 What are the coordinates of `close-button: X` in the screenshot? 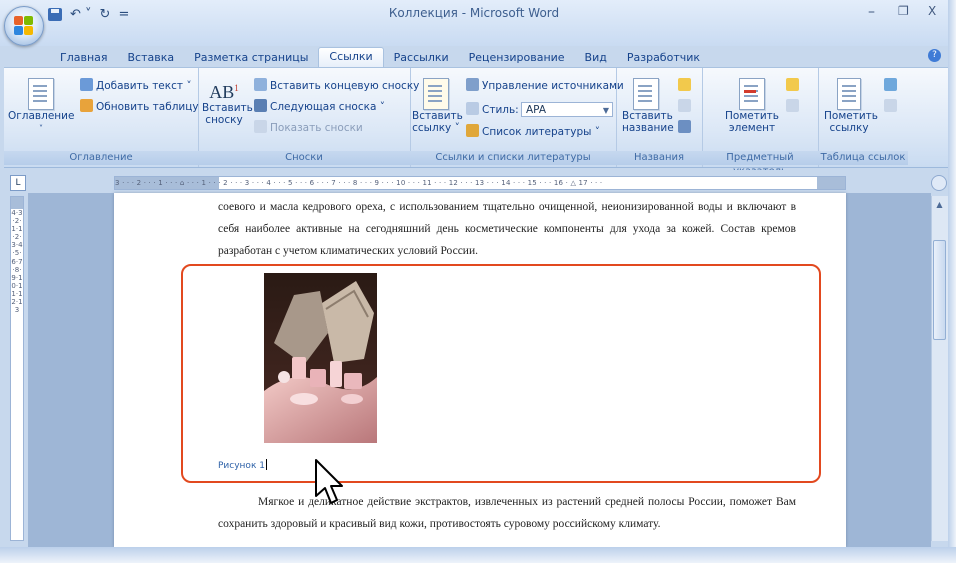 It's located at (932, 11).